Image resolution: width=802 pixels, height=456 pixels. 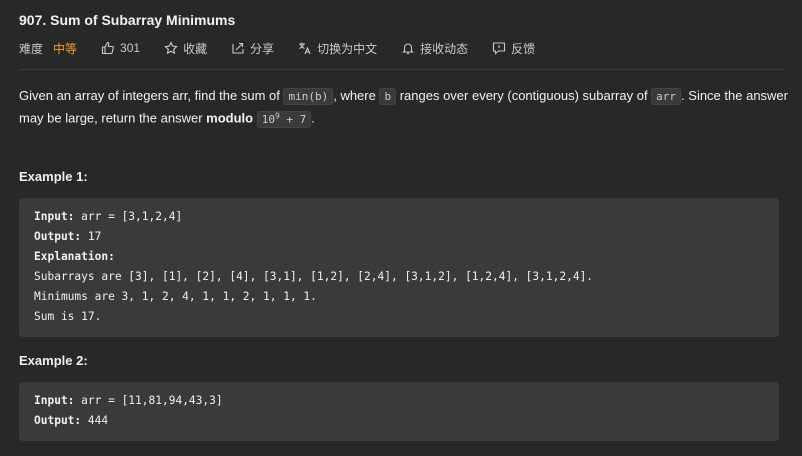 What do you see at coordinates (74, 256) in the screenshot?
I see `example-1-explanation-key: Explanation:` at bounding box center [74, 256].